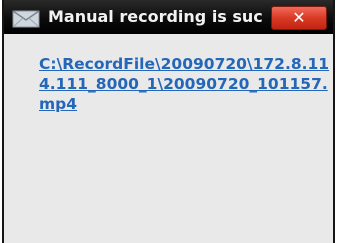 This screenshot has width=339, height=243. Describe the element at coordinates (299, 18) in the screenshot. I see `close-button: ✕` at that location.